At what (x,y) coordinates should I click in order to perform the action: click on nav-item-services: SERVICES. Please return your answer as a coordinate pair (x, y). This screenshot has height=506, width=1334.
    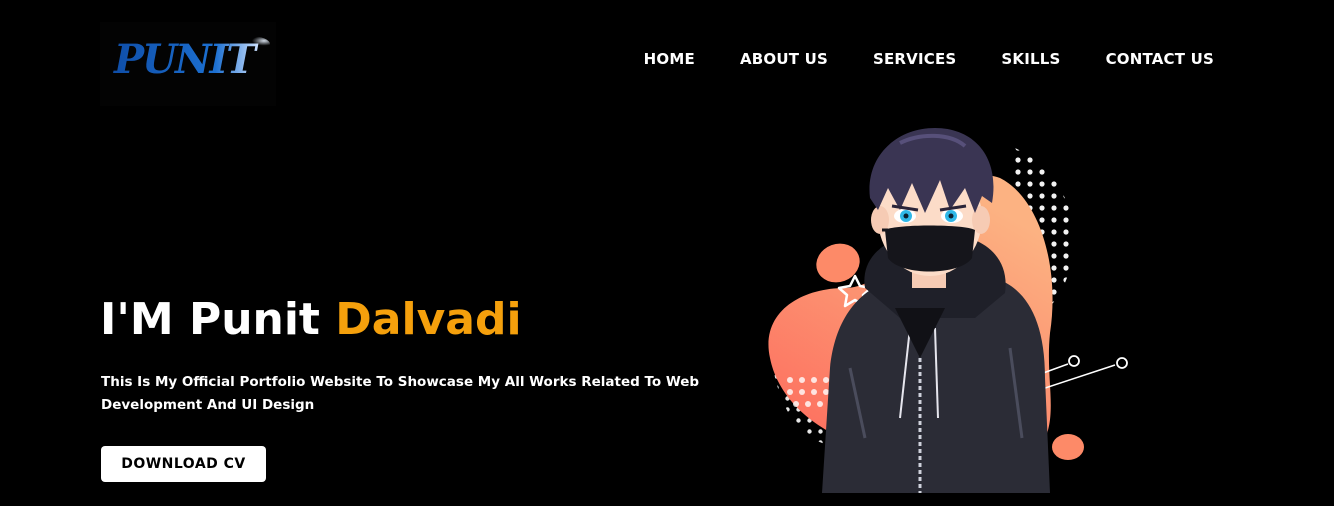
    Looking at the image, I should click on (914, 59).